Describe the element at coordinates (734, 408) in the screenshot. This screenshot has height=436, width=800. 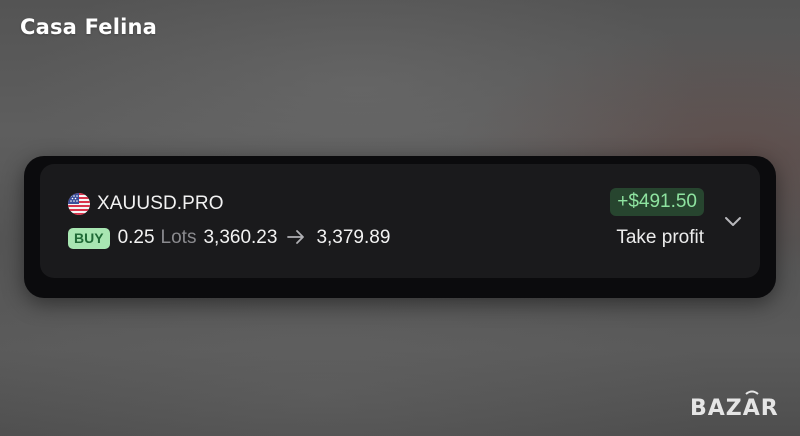
I see `svg-text: BAZAR` at that location.